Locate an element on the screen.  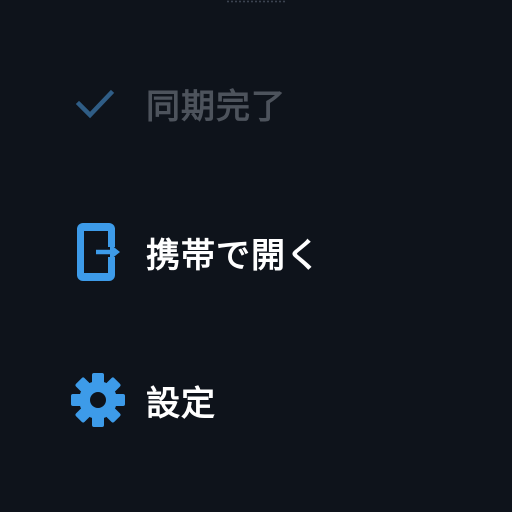
menu-item-open-on-phone: 携帯で開く is located at coordinates (268, 252).